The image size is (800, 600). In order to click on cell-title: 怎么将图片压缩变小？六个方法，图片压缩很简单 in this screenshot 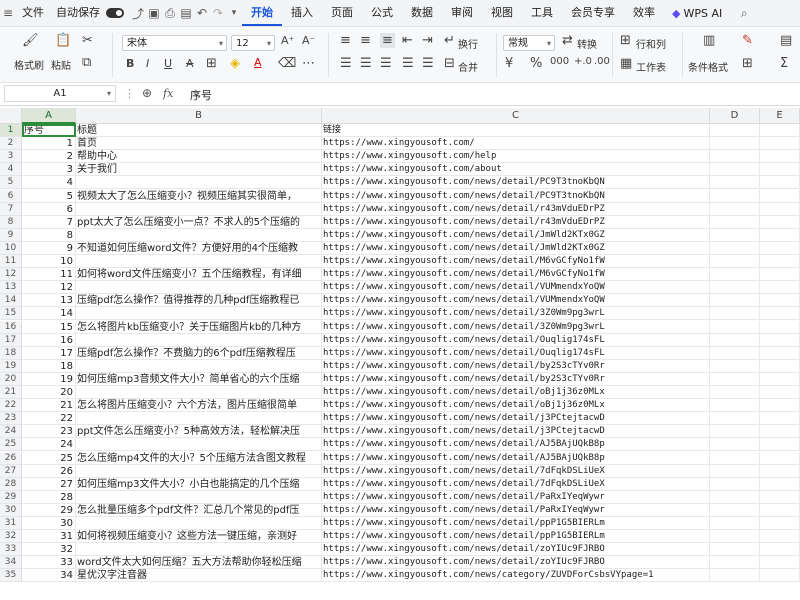, I will do `click(199, 406)`.